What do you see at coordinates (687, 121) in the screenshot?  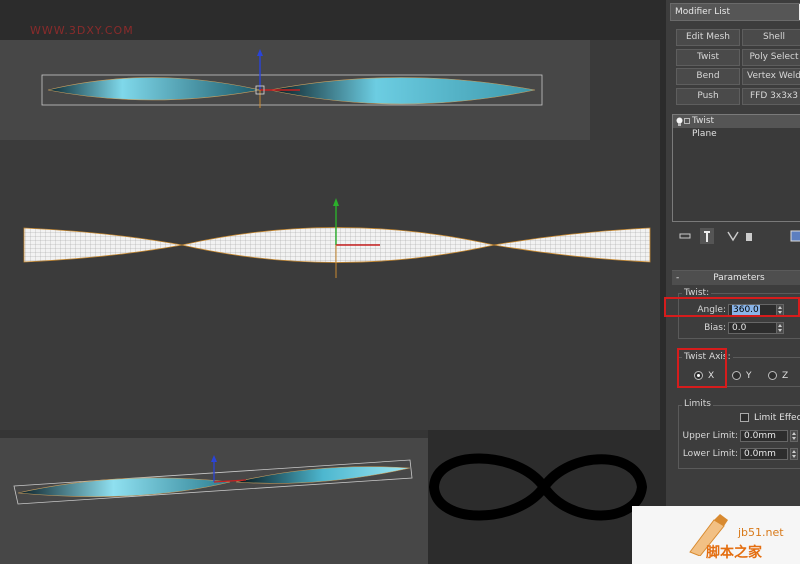 I see `expand-icon` at bounding box center [687, 121].